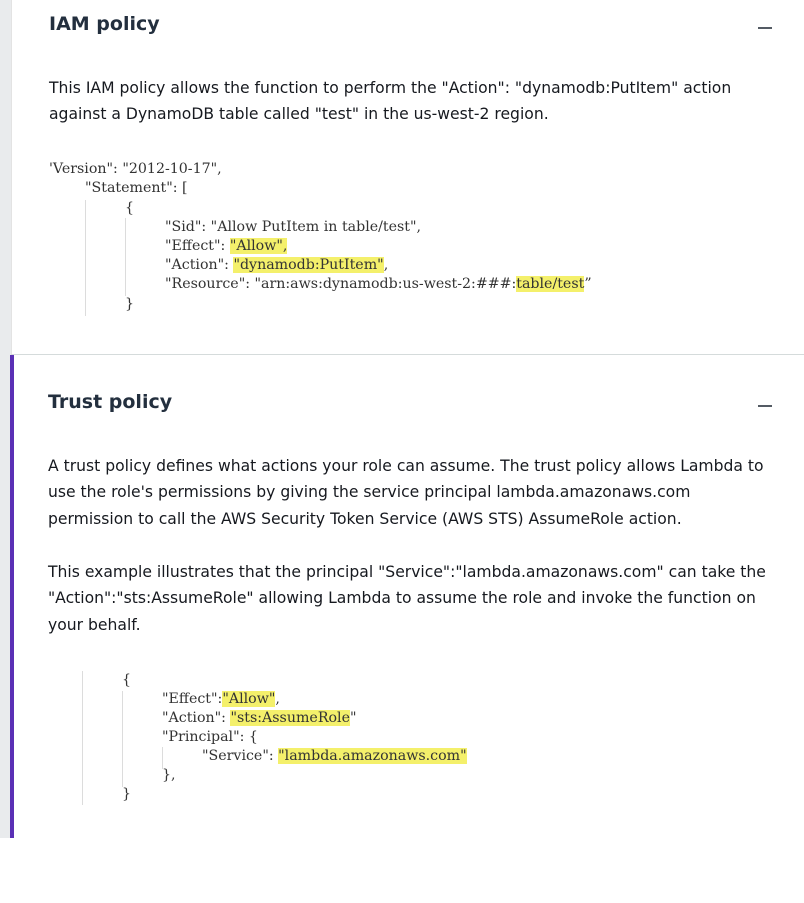 This screenshot has width=804, height=903. I want to click on trust-collapse-button, so click(765, 406).